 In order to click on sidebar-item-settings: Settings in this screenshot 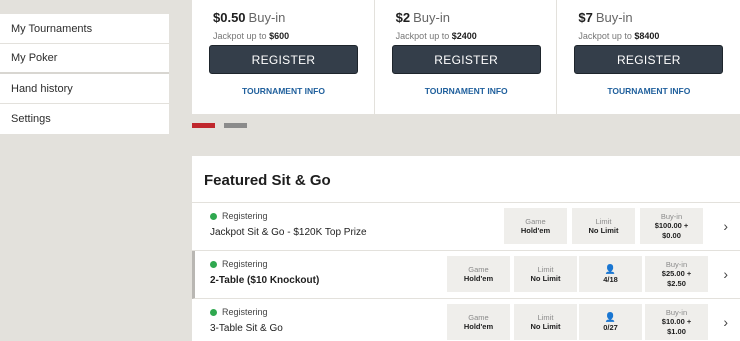, I will do `click(84, 119)`.